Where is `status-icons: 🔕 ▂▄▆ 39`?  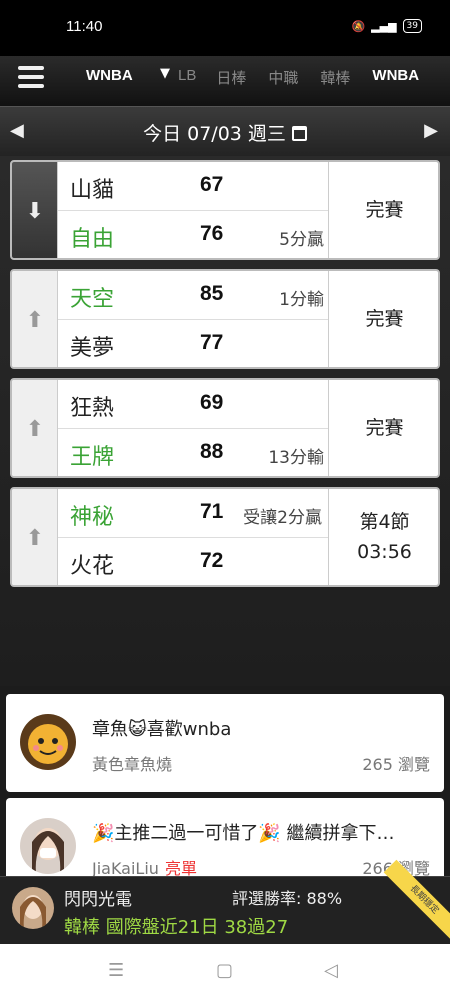 status-icons: 🔕 ▂▄▆ 39 is located at coordinates (386, 26).